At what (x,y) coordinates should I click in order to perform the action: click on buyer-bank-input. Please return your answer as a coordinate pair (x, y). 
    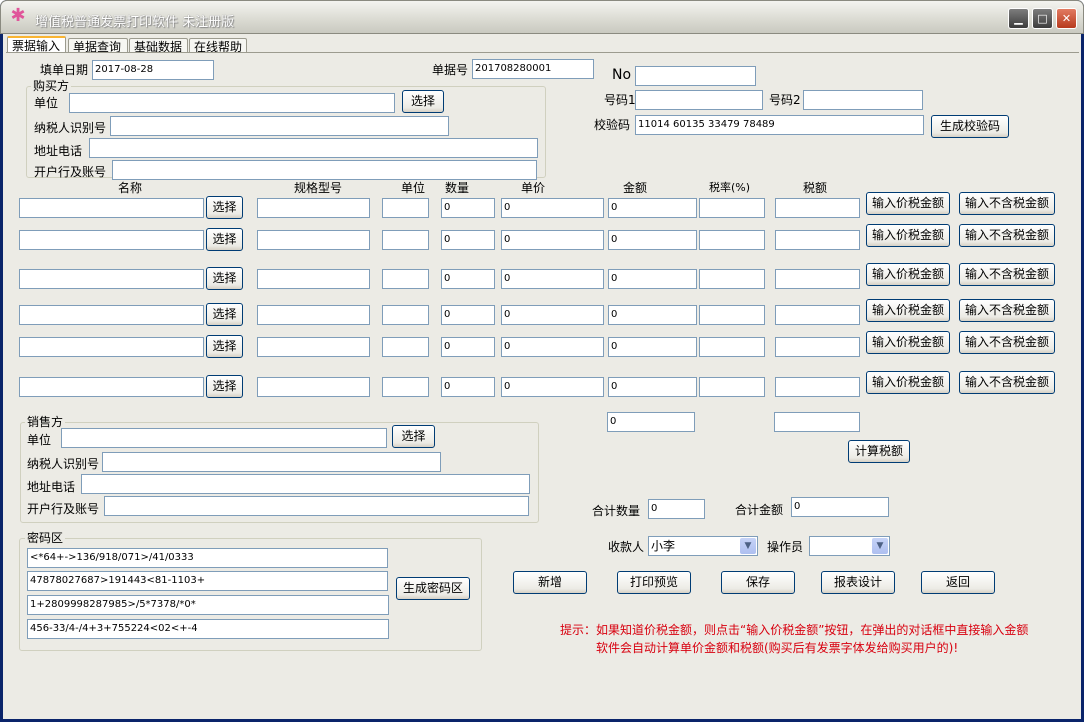
    Looking at the image, I should click on (324, 170).